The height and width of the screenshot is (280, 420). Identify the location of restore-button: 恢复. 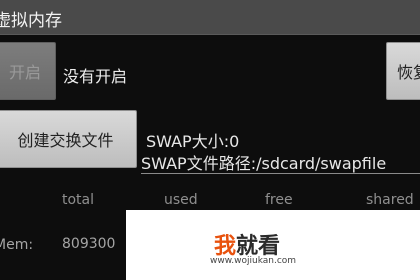
(403, 71).